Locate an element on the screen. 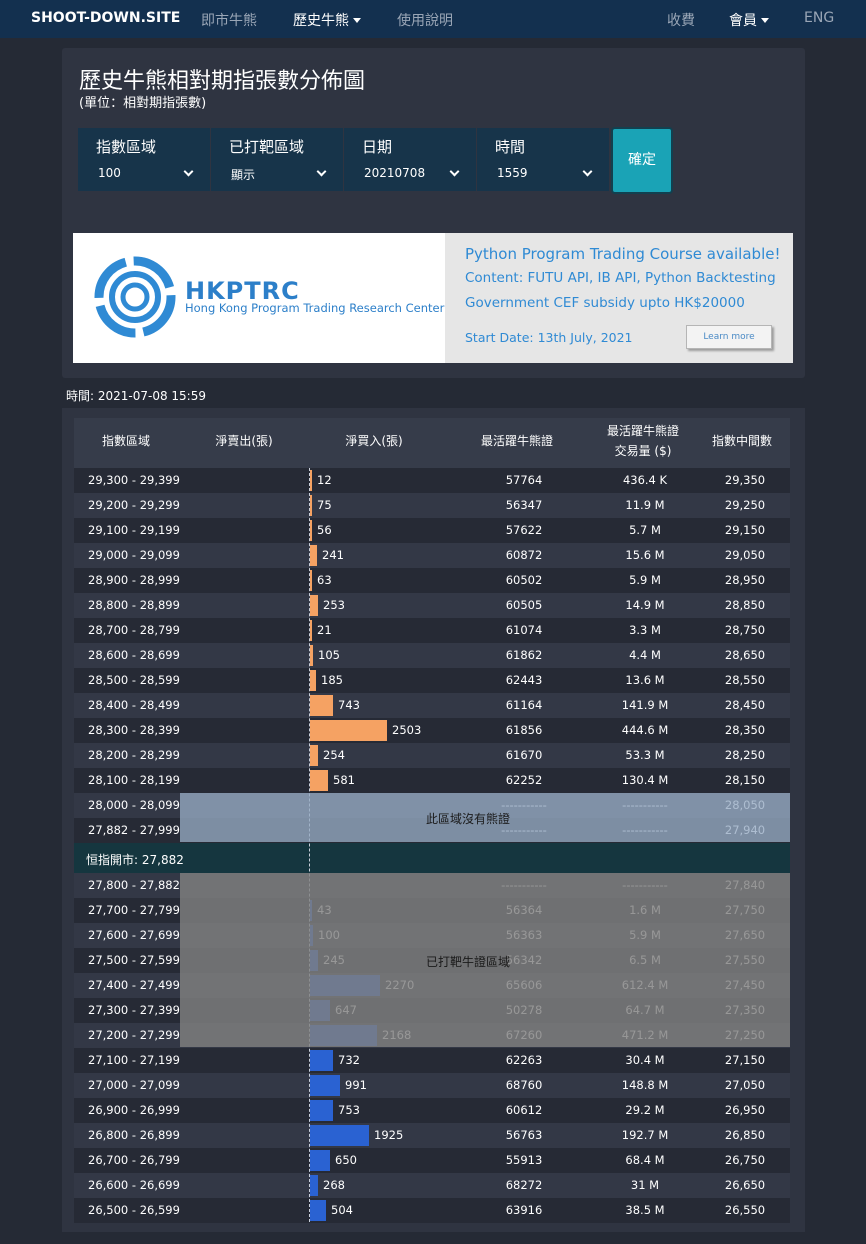 Image resolution: width=866 pixels, height=1244 pixels. cell-range: 26,600 - 26,699 is located at coordinates (134, 1185).